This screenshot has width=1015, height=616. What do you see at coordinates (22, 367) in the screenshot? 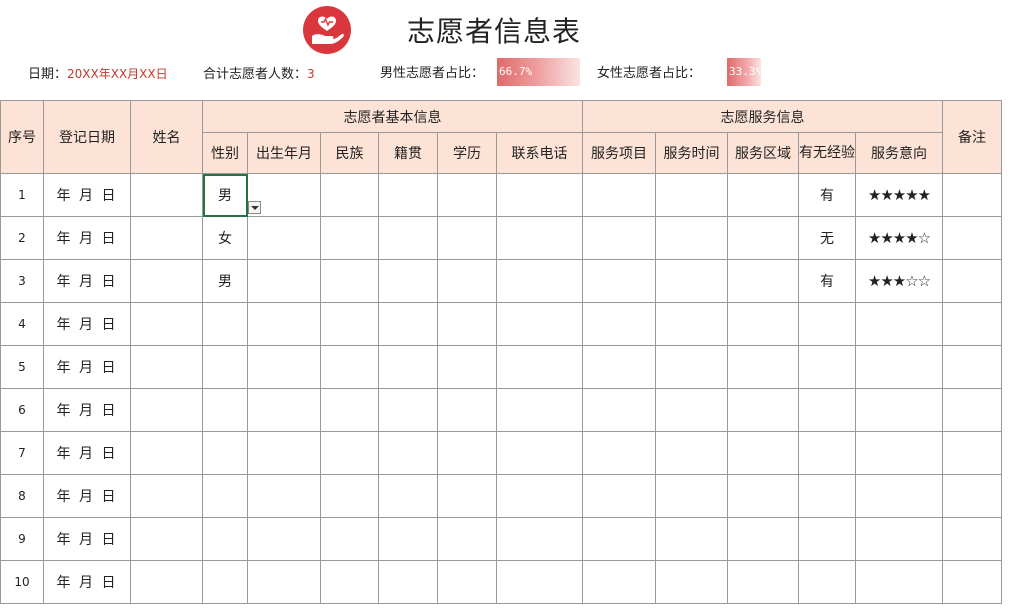
I see `cell-seq: 5` at bounding box center [22, 367].